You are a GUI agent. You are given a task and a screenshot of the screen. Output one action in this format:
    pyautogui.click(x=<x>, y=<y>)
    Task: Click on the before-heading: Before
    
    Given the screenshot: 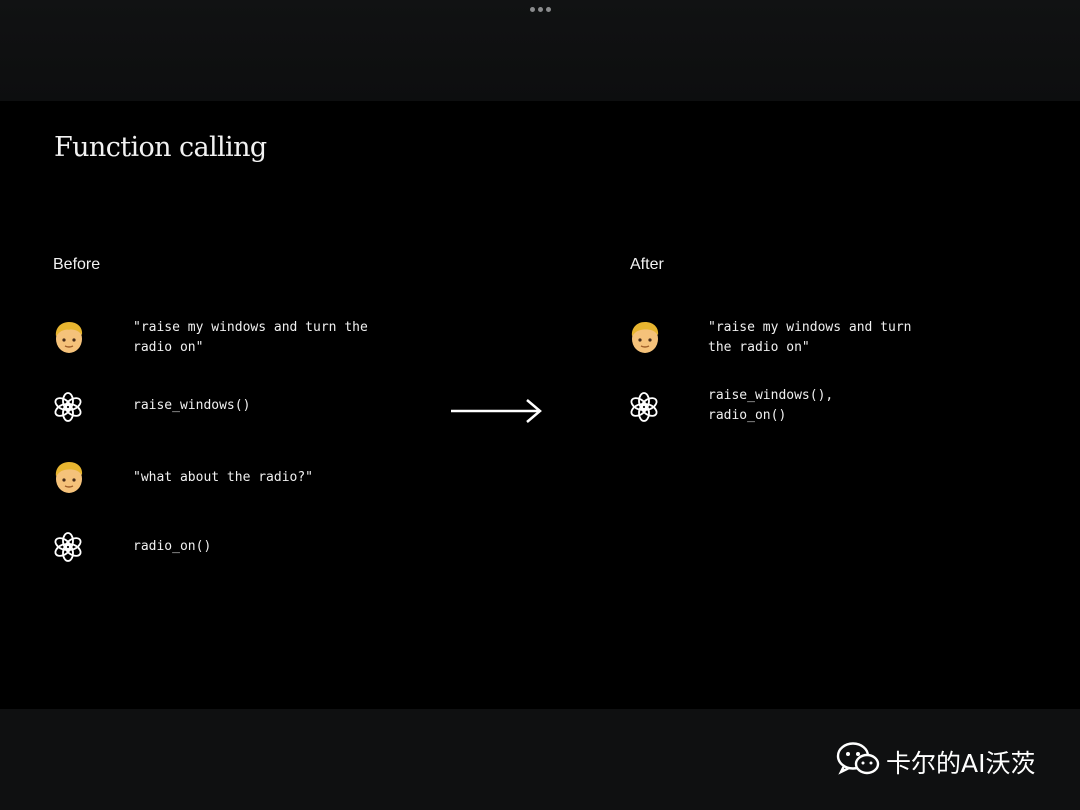 What is the action you would take?
    pyautogui.click(x=77, y=264)
    